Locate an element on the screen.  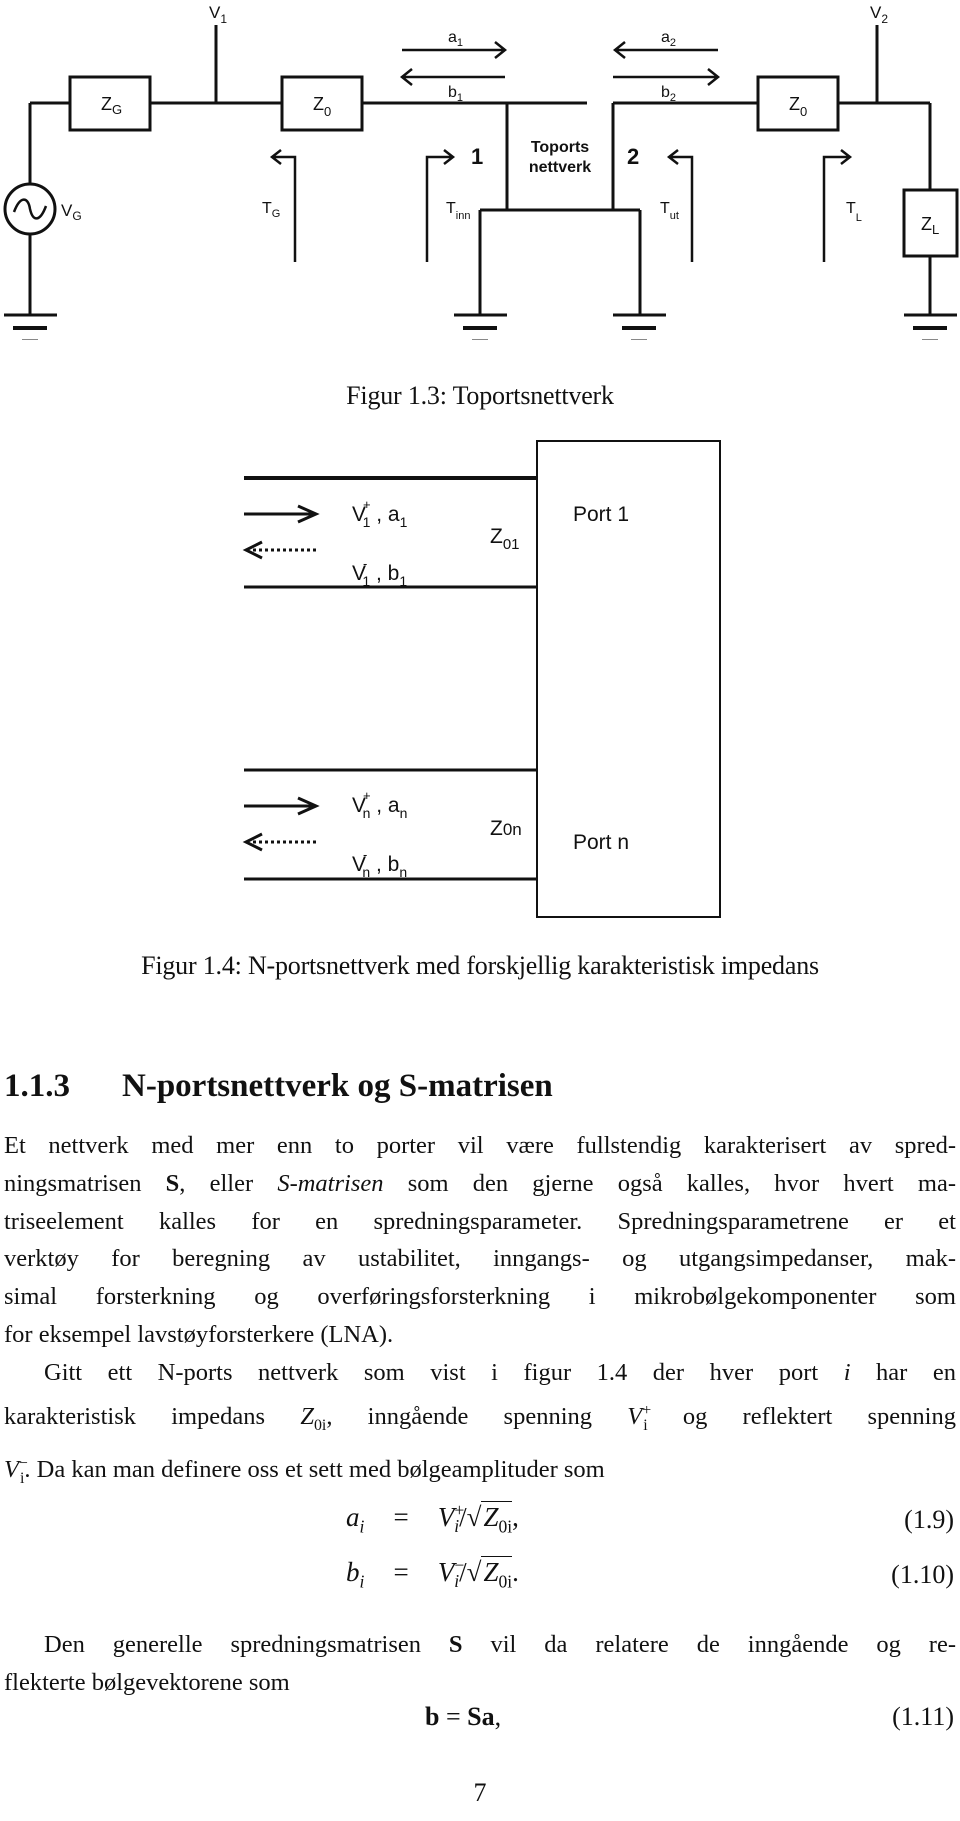
equation-1-11: b = Sa, is located at coordinates (463, 1716).